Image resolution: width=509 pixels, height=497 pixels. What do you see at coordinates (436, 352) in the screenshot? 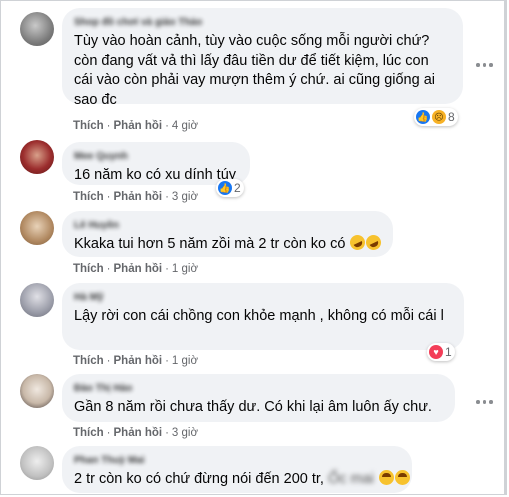
I see `heart-icon: ♥` at bounding box center [436, 352].